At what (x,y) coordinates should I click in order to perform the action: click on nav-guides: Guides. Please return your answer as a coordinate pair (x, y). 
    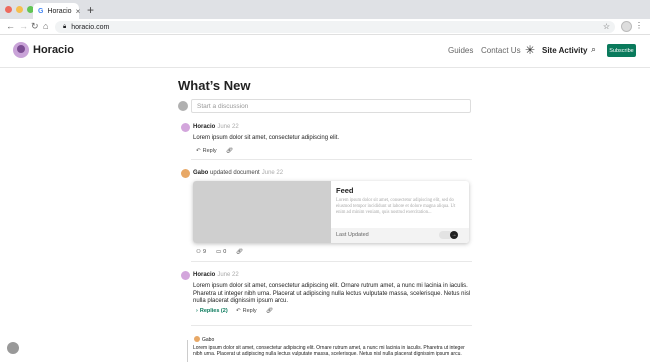
    Looking at the image, I should click on (460, 50).